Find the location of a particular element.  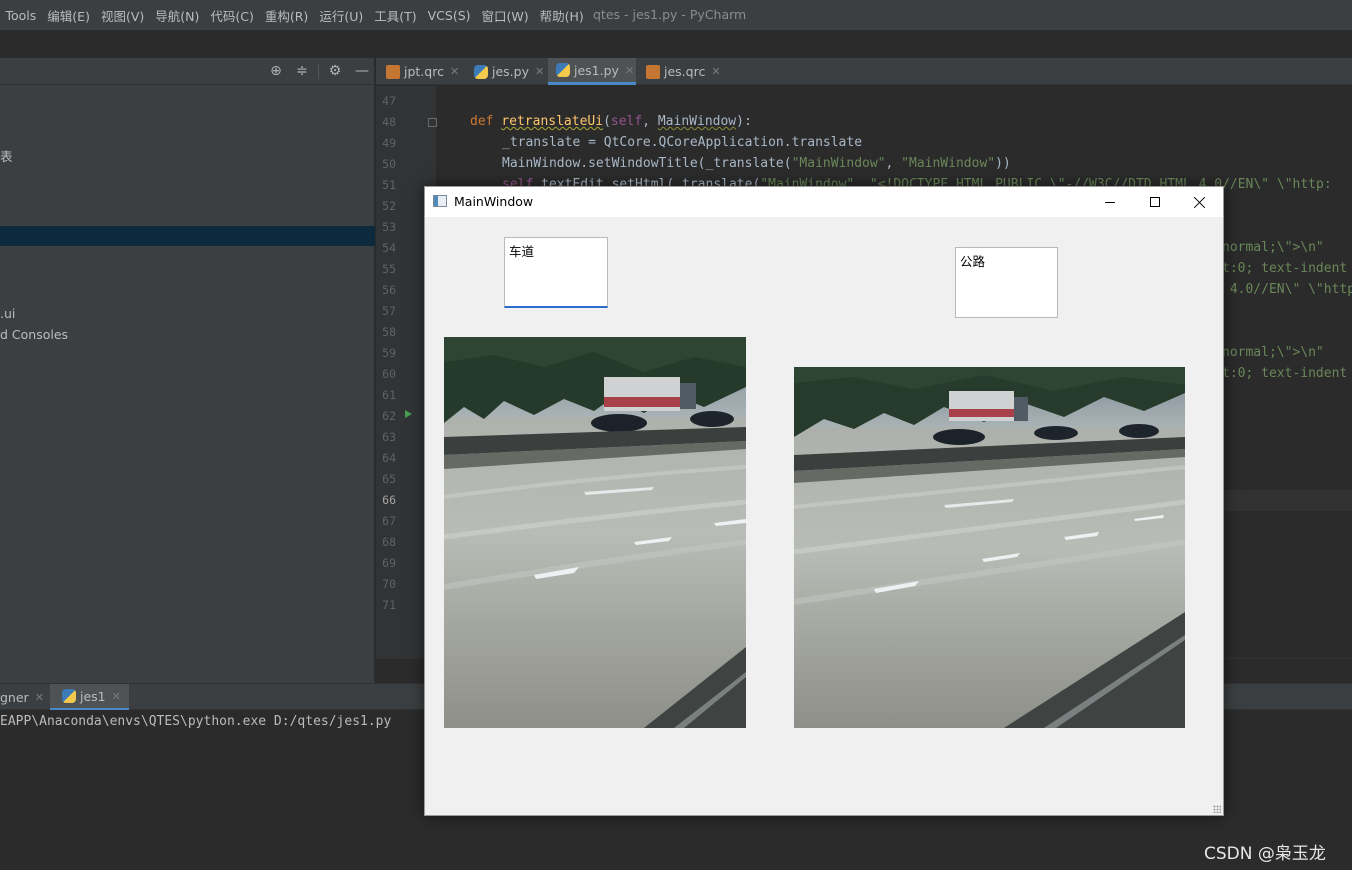

menu-code: 代码(C) is located at coordinates (232, 15).